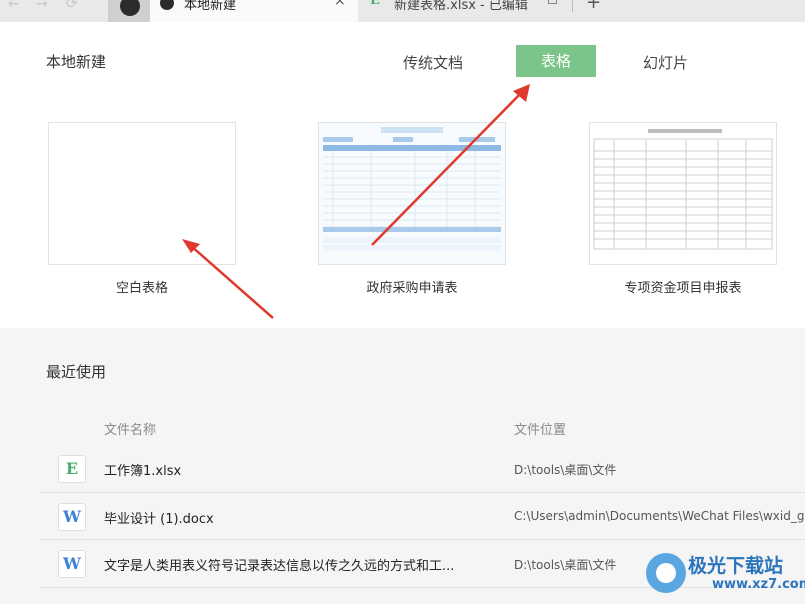 This screenshot has width=805, height=604. I want to click on recent-file-row: E 工作簿1.xlsx D:\tools\桌面\文件, so click(422, 469).